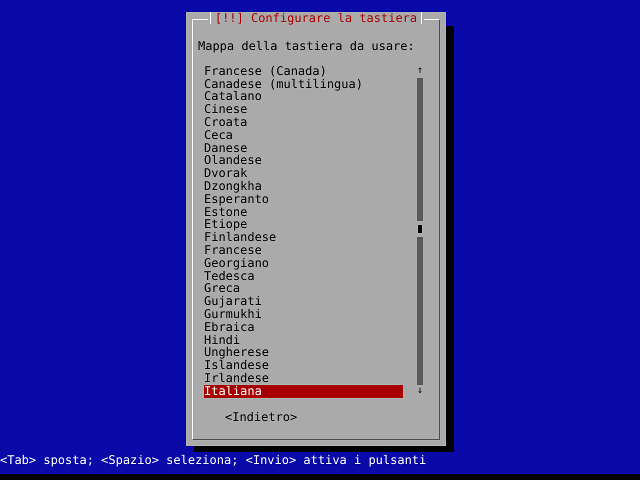 This screenshot has width=640, height=480. Describe the element at coordinates (306, 46) in the screenshot. I see `prompt-text: Mappa della tastiera da usare:` at that location.